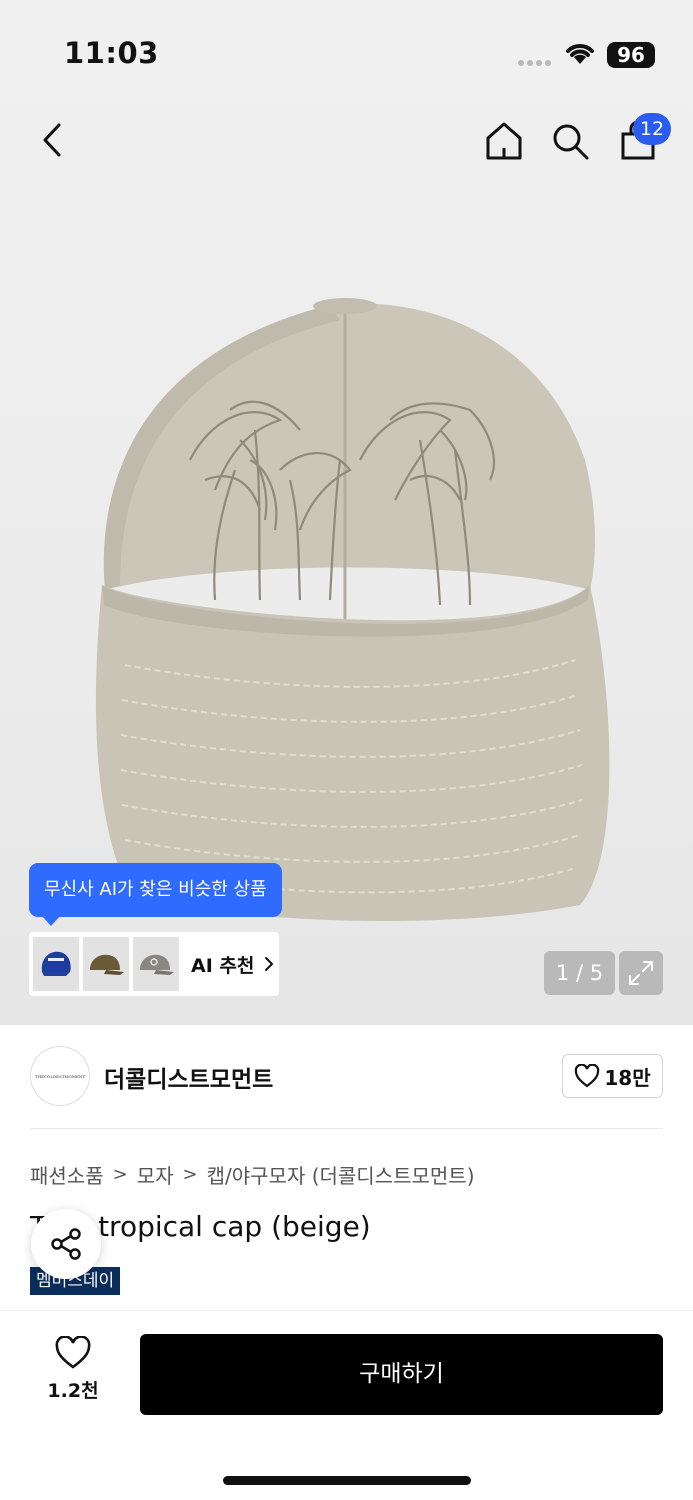 The height and width of the screenshot is (1500, 693). I want to click on chevron-left-icon, so click(52, 140).